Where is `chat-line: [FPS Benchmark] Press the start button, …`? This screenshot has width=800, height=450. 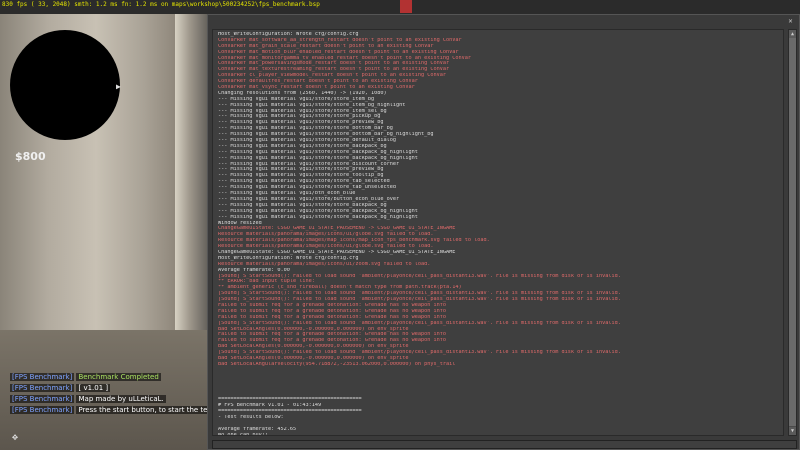 chat-line: [FPS Benchmark] Press the start button, … is located at coordinates (114, 410).